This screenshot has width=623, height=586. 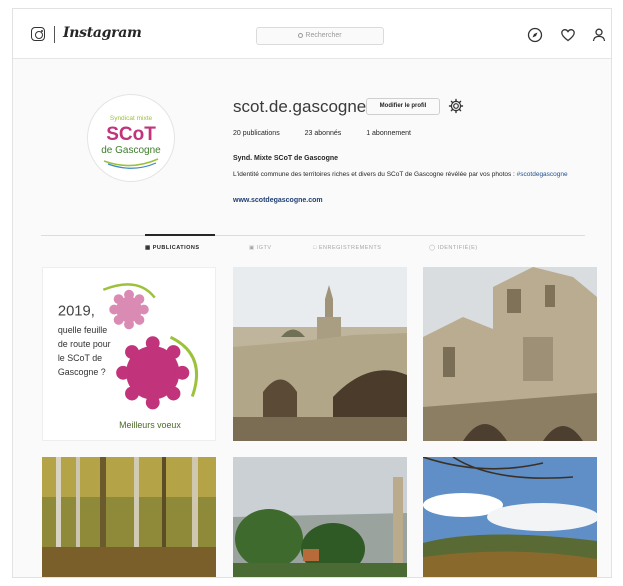 I want to click on followers-count: 23 abonnés, so click(x=323, y=133).